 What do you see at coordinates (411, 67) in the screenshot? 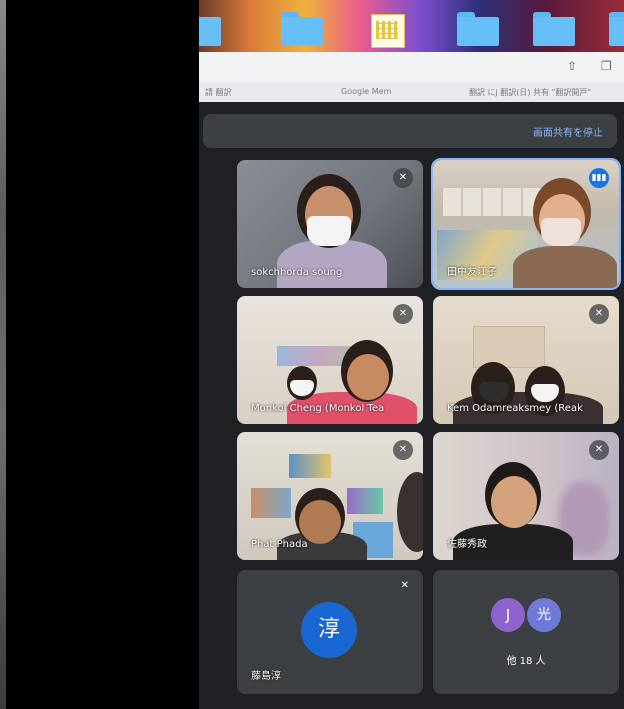
I see `browser-toolbar: ⇧ ❐` at bounding box center [411, 67].